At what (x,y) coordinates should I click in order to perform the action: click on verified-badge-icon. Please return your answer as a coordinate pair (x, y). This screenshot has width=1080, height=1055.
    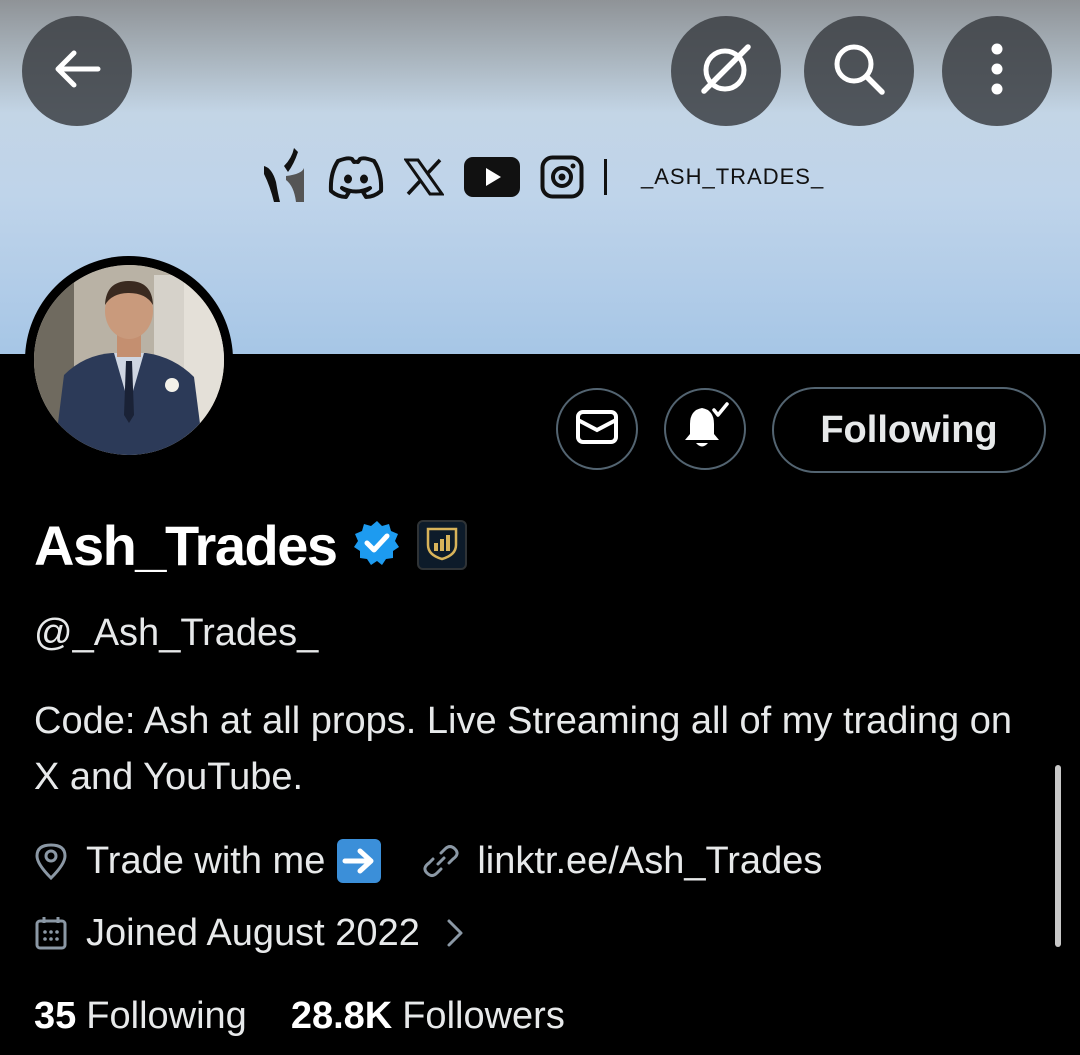
    Looking at the image, I should click on (377, 545).